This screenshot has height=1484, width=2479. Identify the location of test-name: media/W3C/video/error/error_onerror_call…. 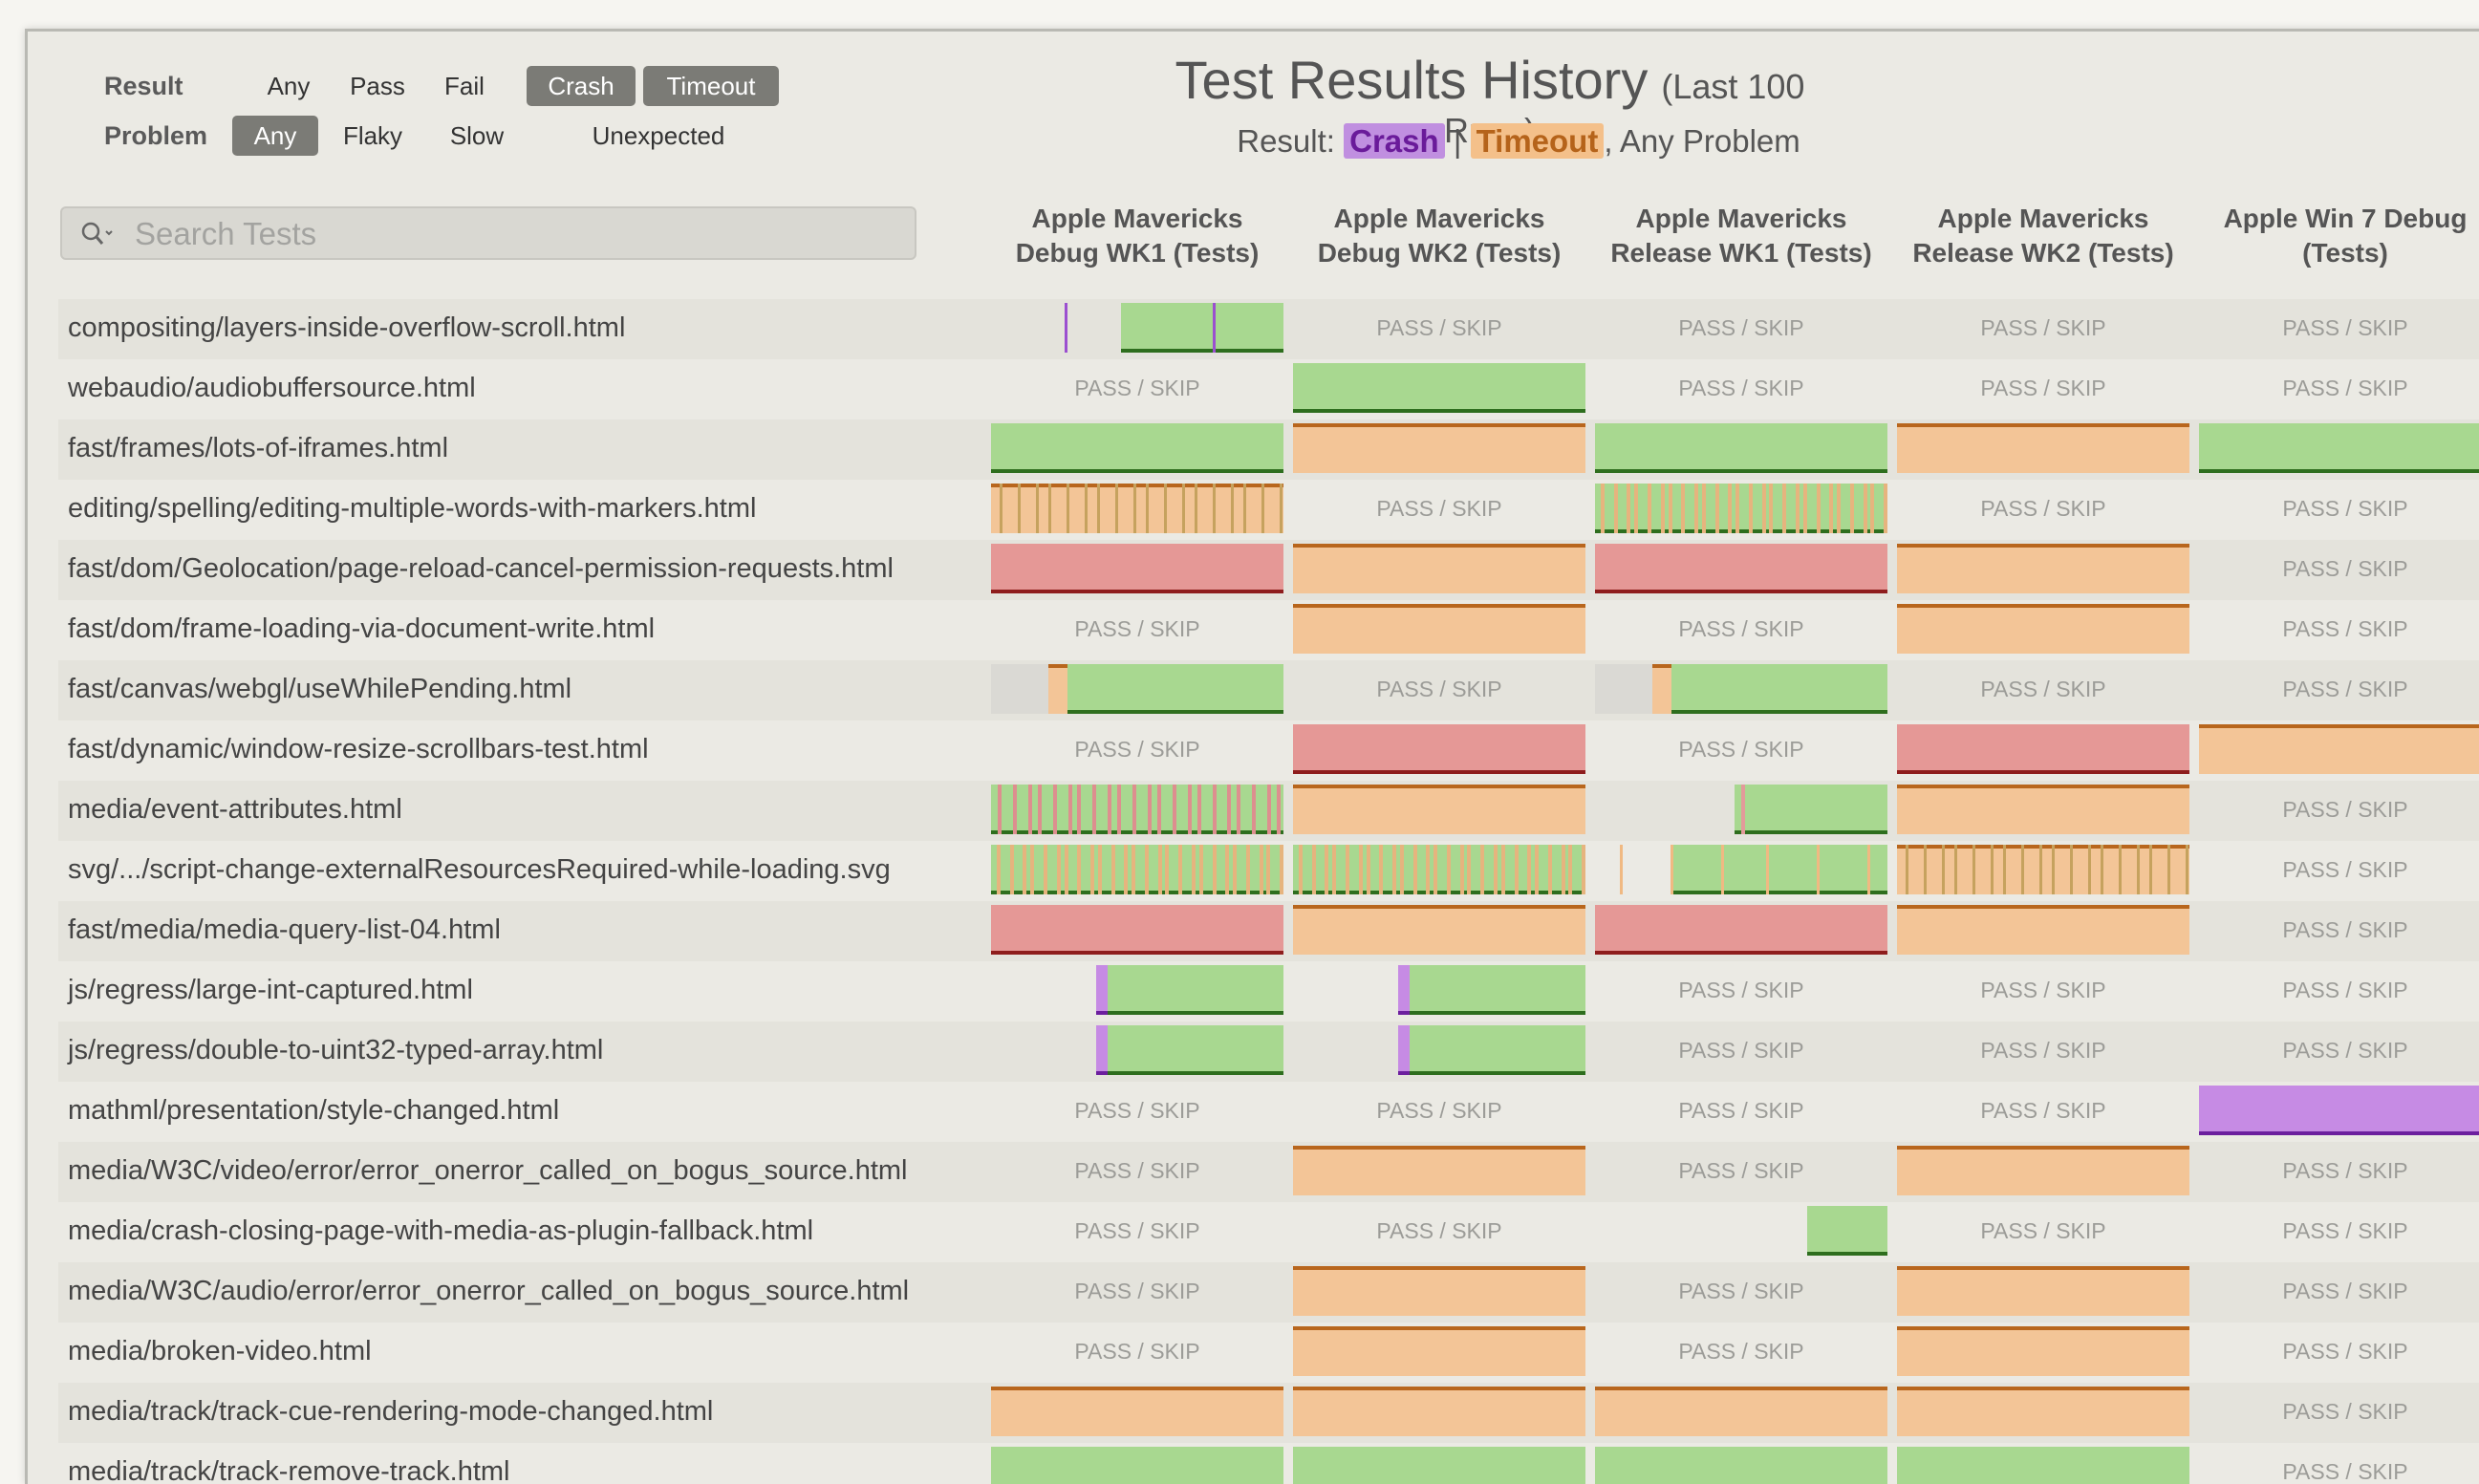
(488, 1171).